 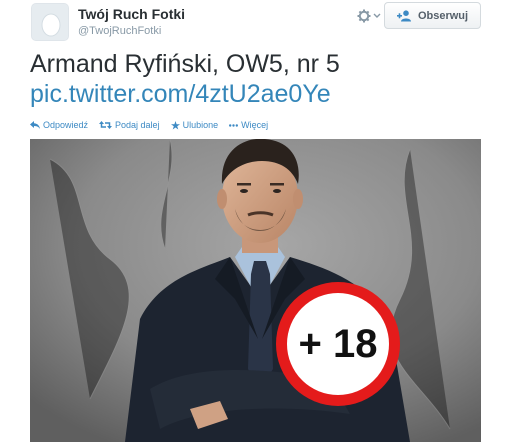 I want to click on more-dots-icon, so click(x=234, y=125).